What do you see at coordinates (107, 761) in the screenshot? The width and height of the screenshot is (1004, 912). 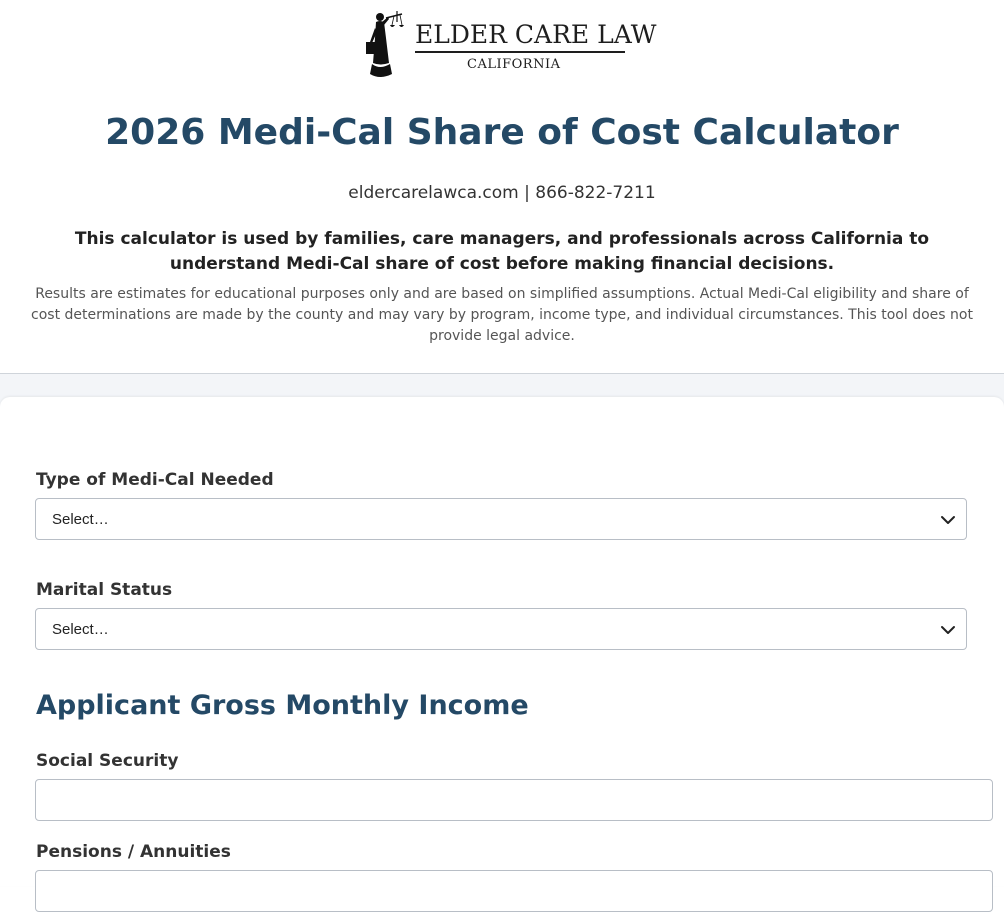 I see `social-security-label: Social Security` at bounding box center [107, 761].